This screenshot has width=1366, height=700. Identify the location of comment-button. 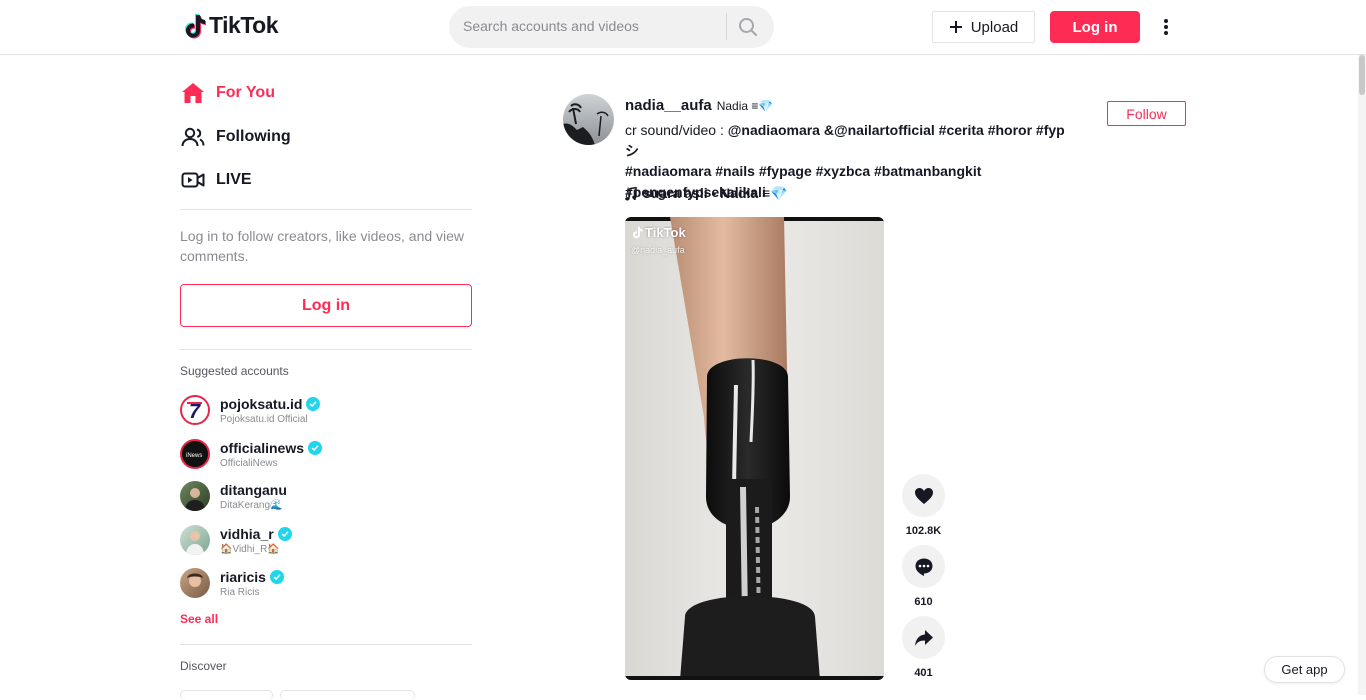
(923, 566).